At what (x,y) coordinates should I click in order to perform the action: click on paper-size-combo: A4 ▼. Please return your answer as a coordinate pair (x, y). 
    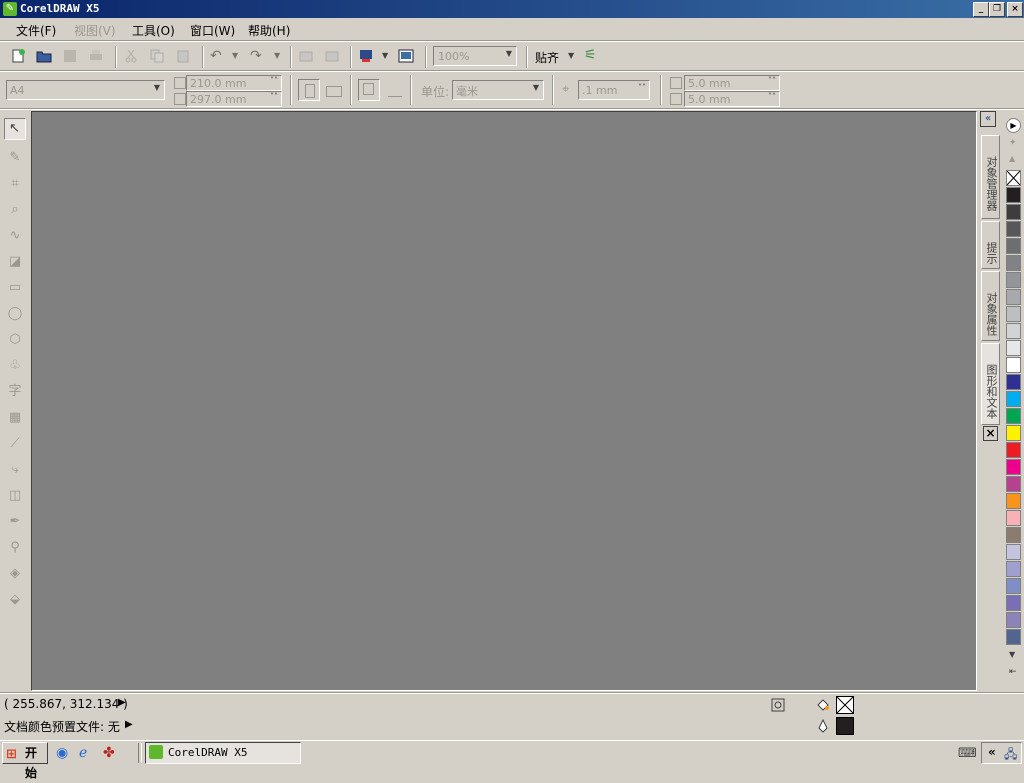
    Looking at the image, I should click on (85, 90).